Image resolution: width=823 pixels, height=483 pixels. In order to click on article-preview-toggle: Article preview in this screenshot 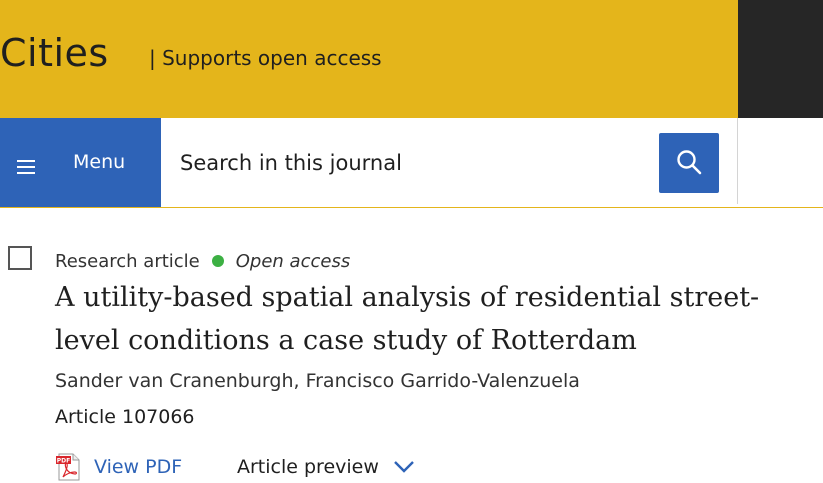, I will do `click(326, 467)`.